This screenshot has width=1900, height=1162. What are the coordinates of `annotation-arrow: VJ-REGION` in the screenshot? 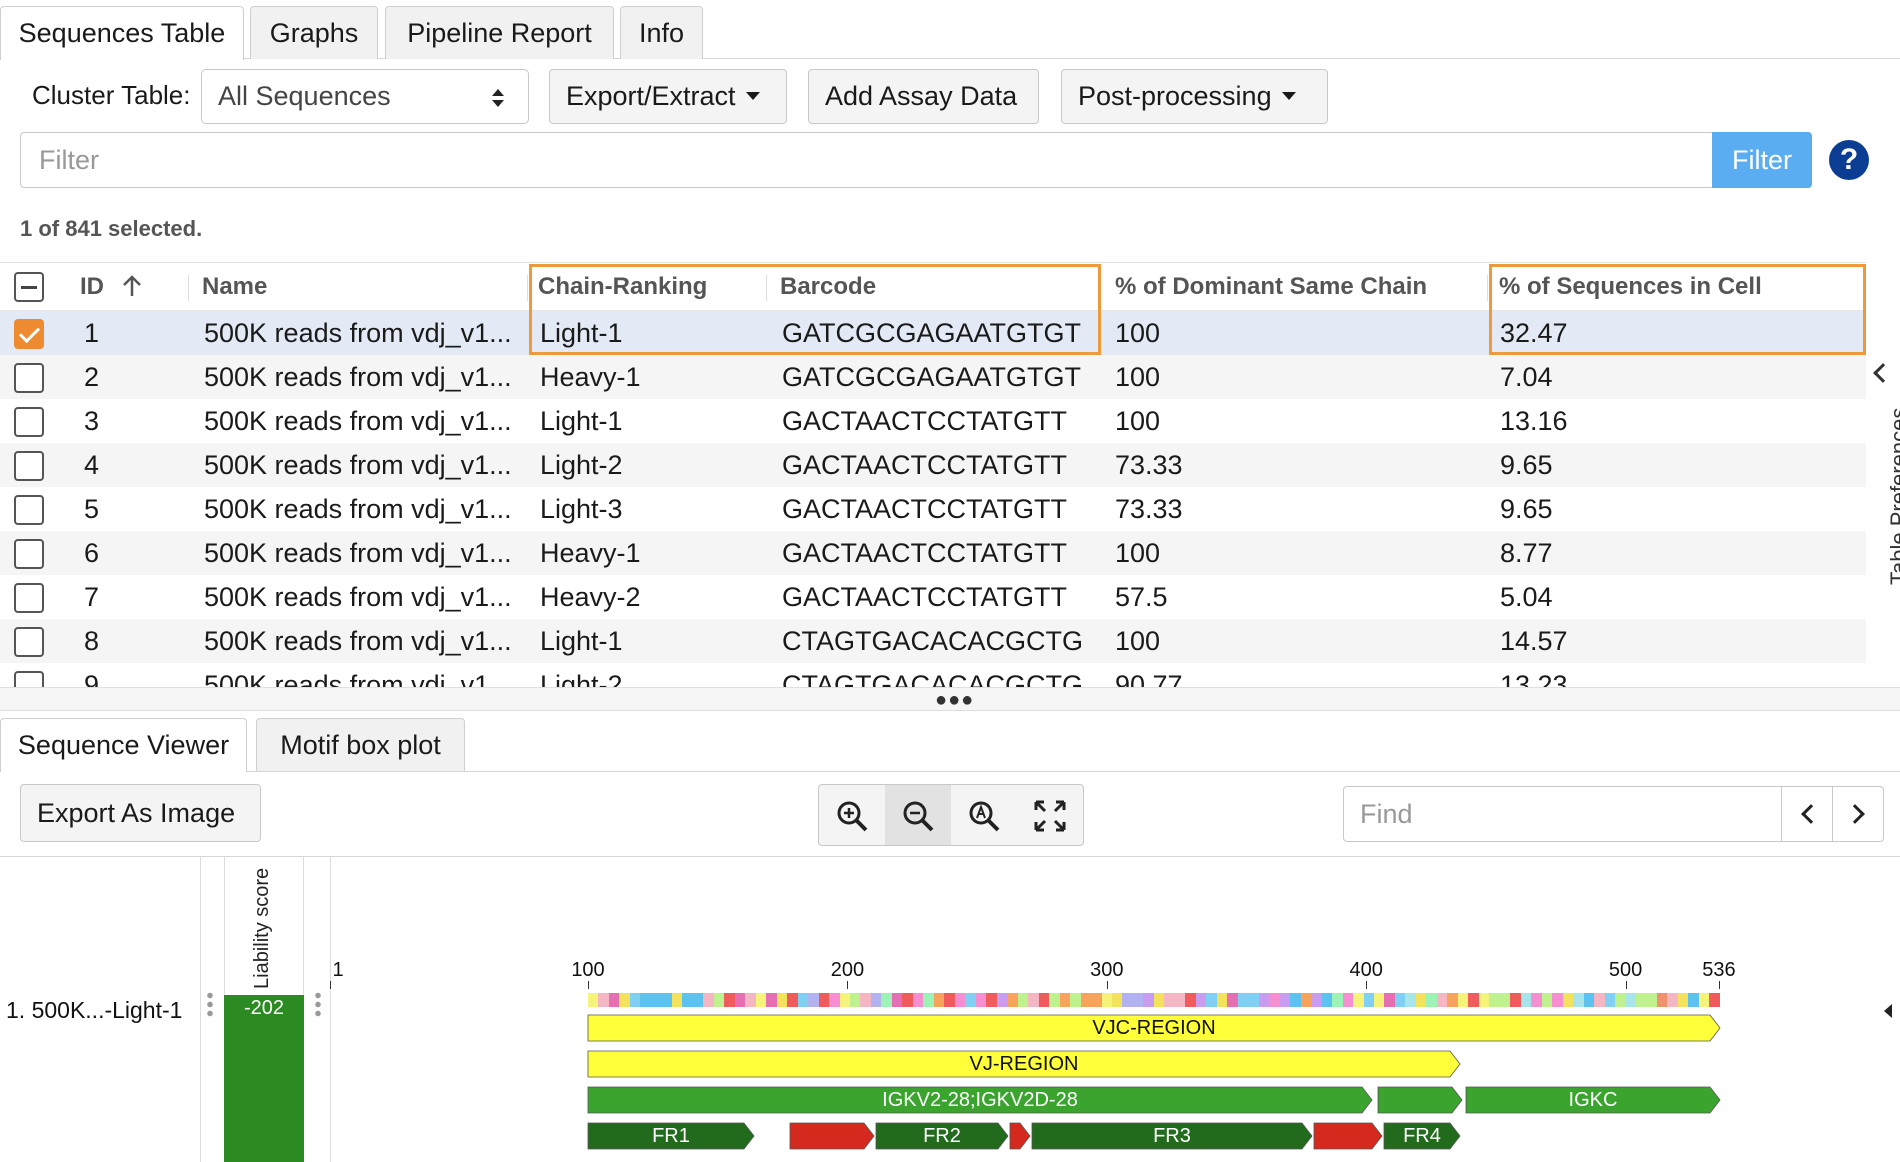 It's located at (1024, 1064).